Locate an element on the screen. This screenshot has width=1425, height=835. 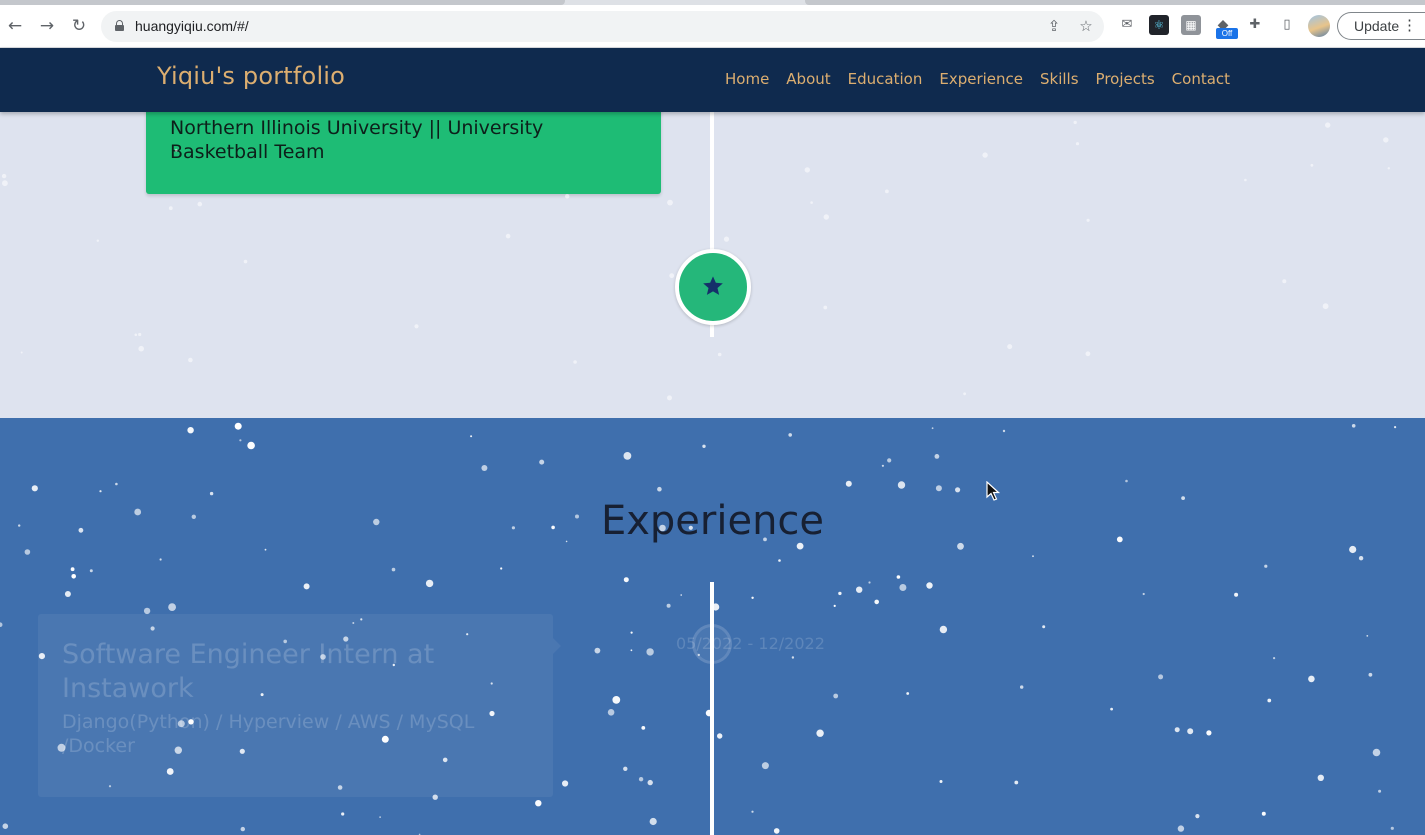
nav-contact: Contact is located at coordinates (1201, 79).